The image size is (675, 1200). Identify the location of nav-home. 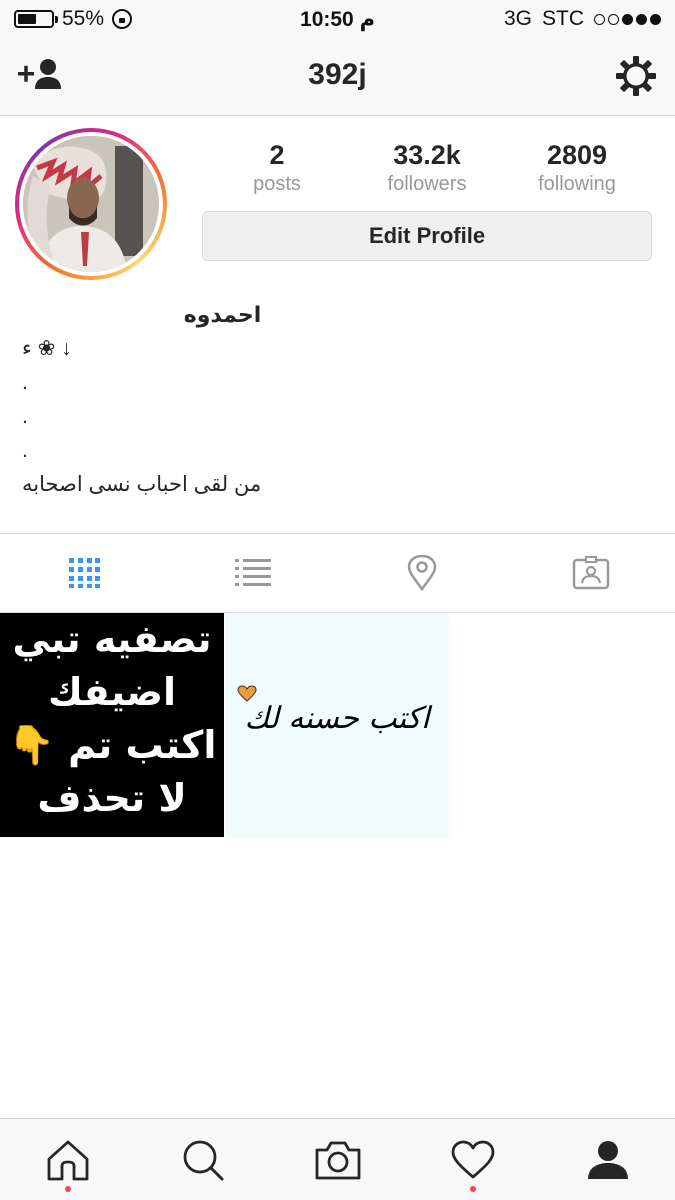
(67, 1159).